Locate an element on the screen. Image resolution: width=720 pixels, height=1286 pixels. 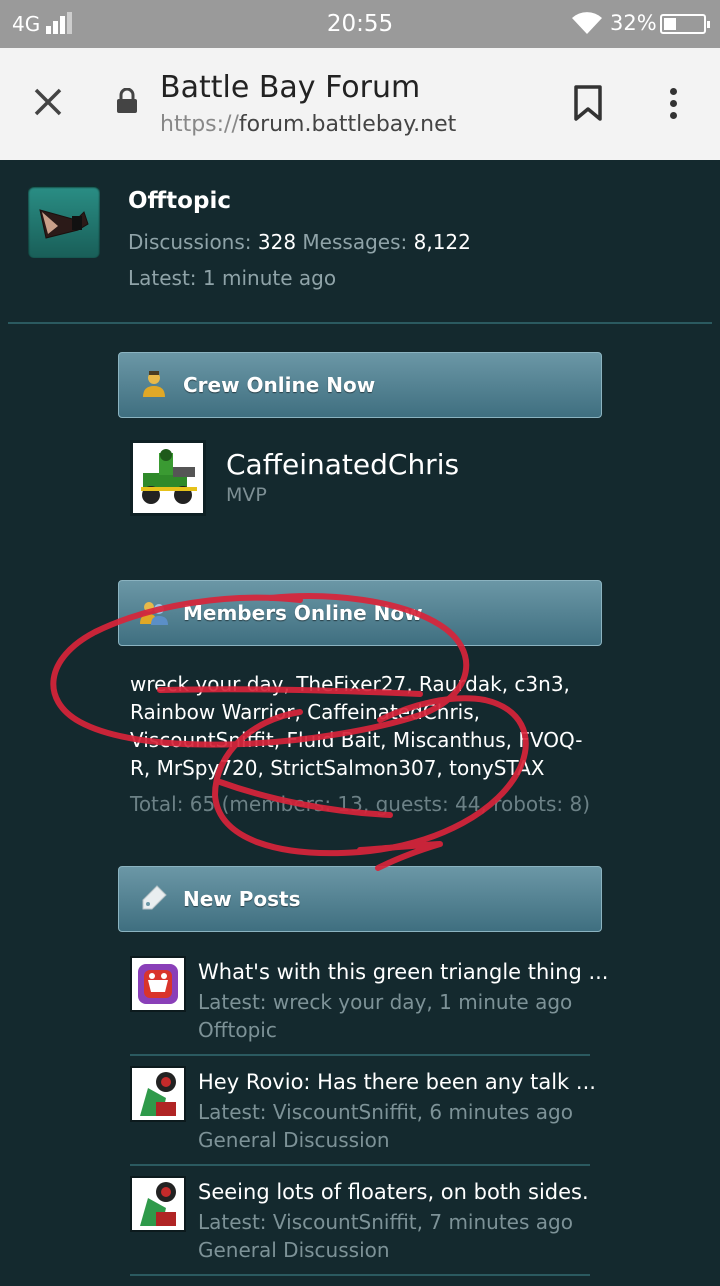
tag-icon is located at coordinates (154, 897).